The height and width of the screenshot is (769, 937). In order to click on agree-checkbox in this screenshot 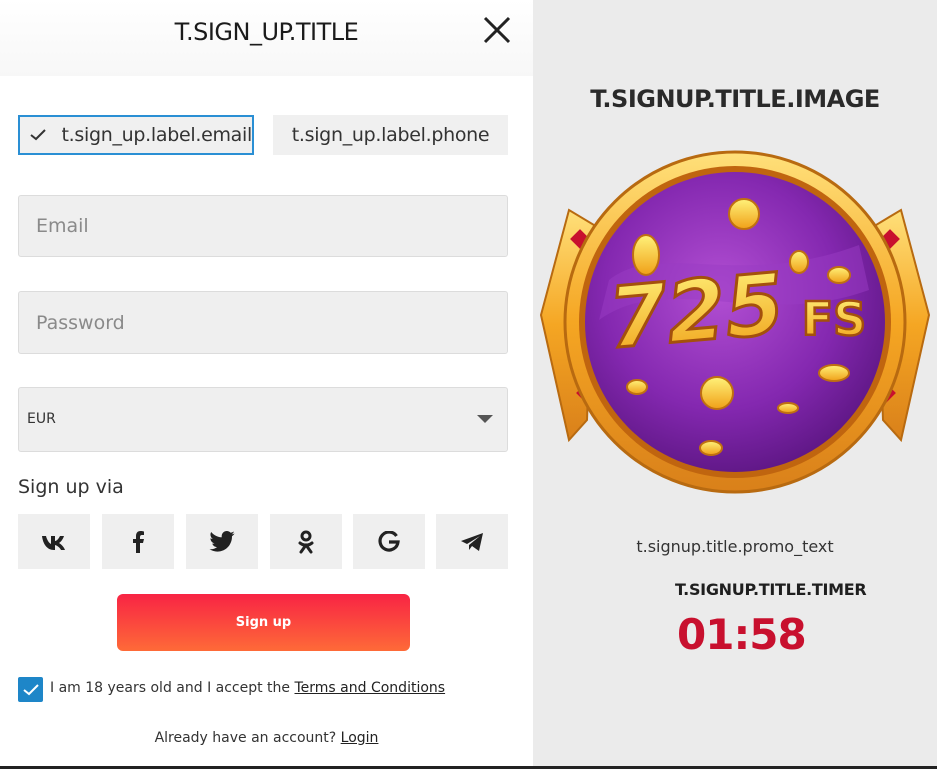, I will do `click(30, 689)`.